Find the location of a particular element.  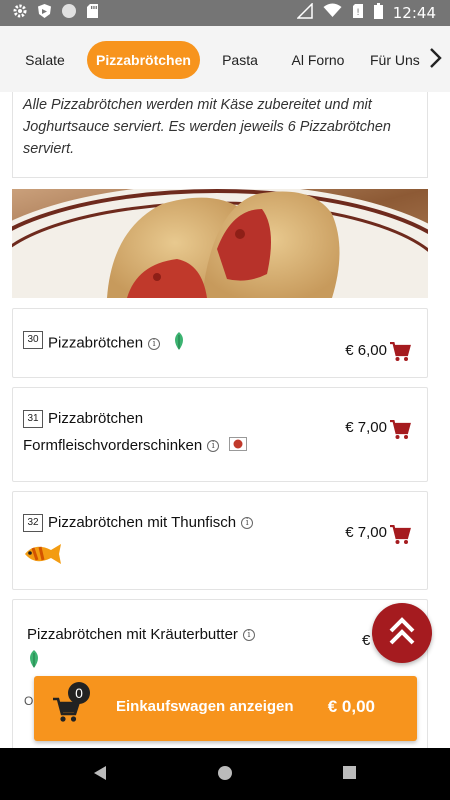

ham-icon is located at coordinates (237, 446).